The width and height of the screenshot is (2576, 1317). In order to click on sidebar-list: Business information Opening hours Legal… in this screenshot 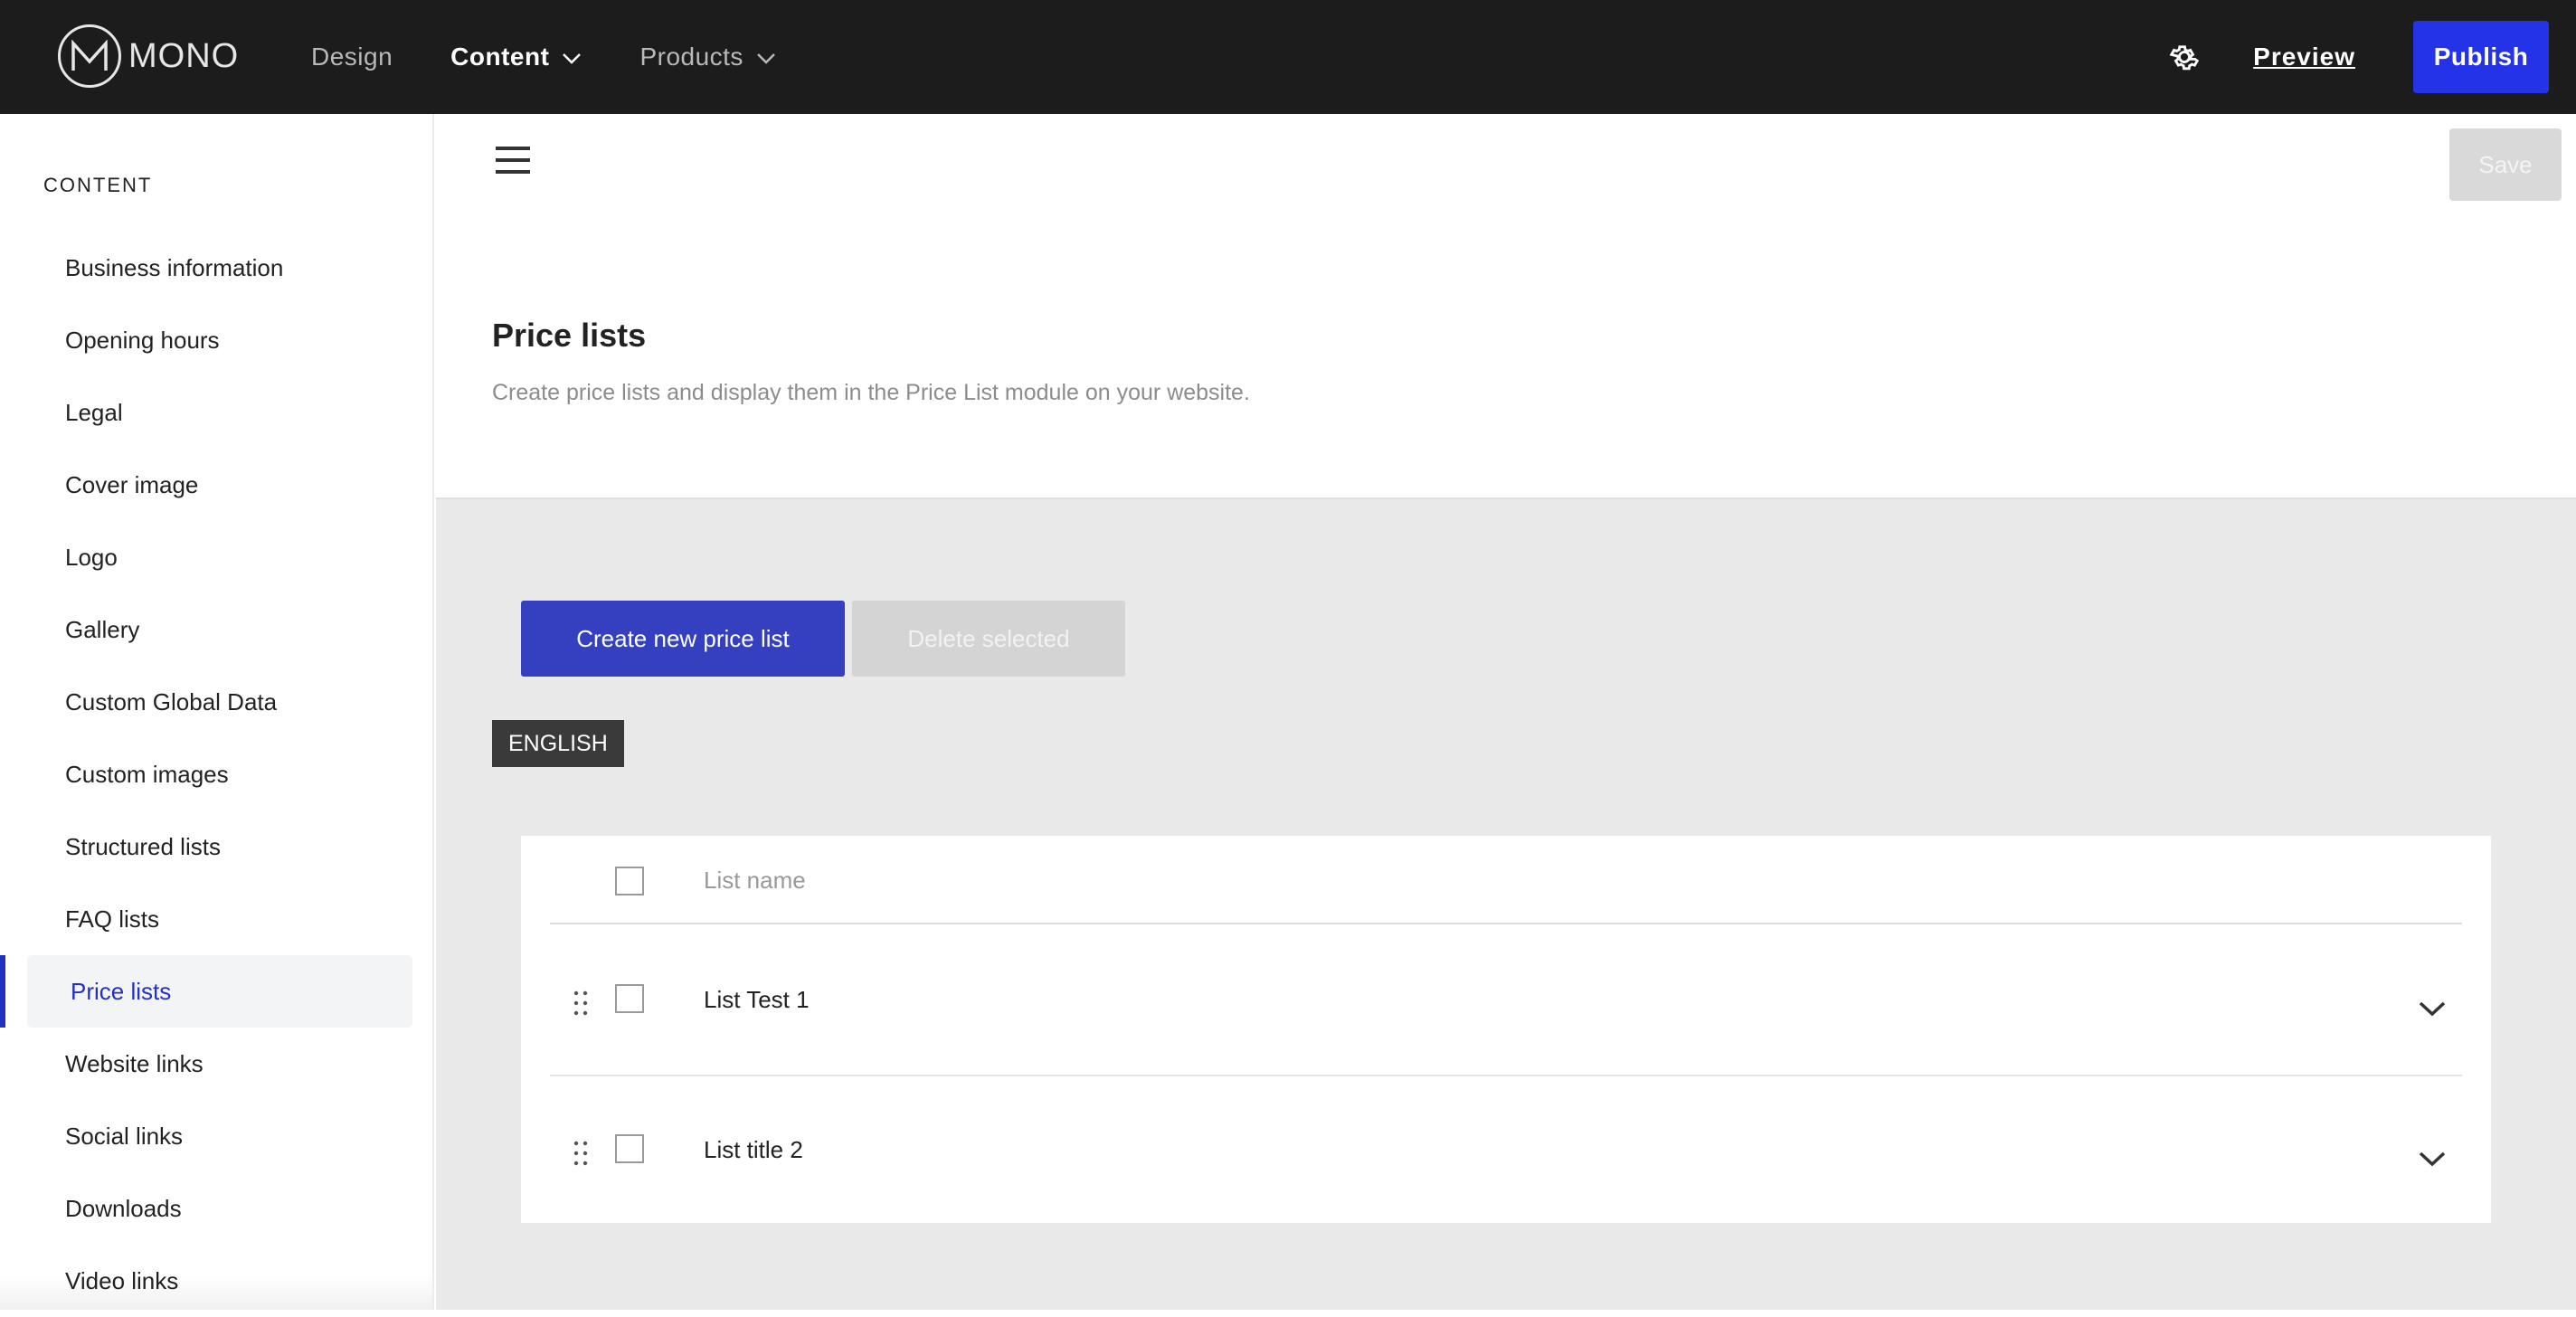, I will do `click(217, 774)`.